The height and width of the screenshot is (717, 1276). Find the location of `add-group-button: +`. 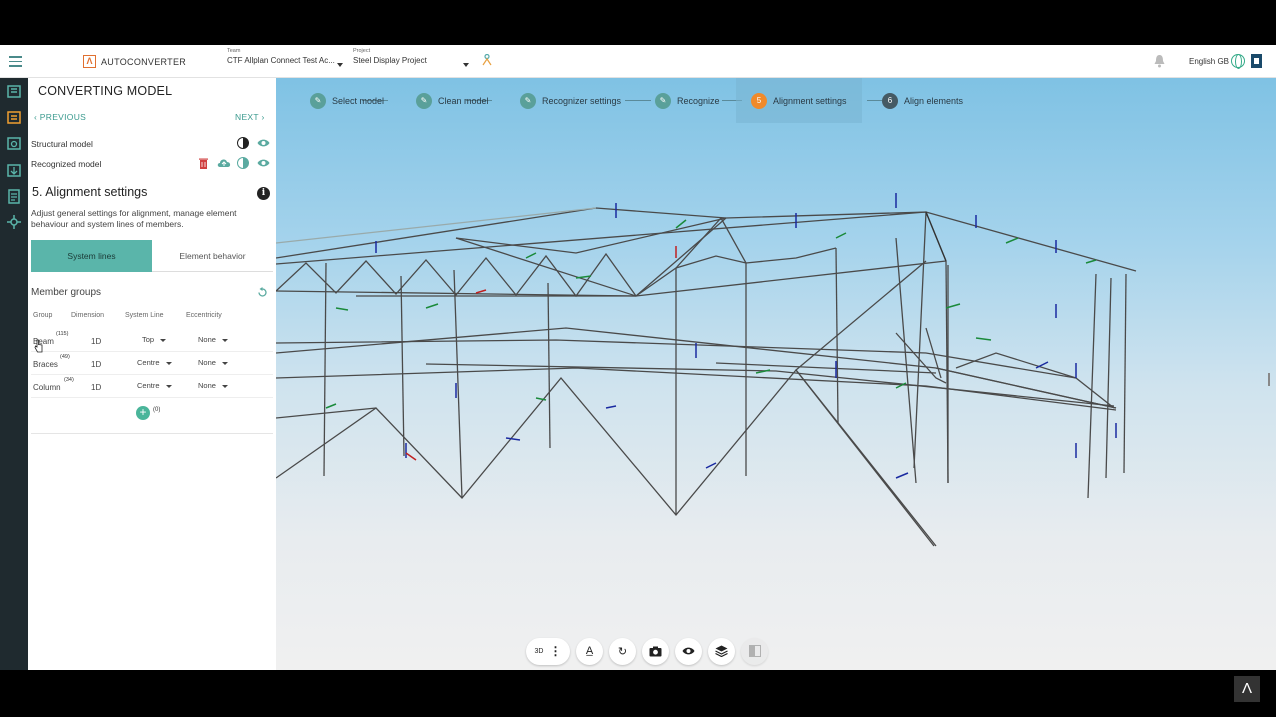

add-group-button: + is located at coordinates (143, 413).